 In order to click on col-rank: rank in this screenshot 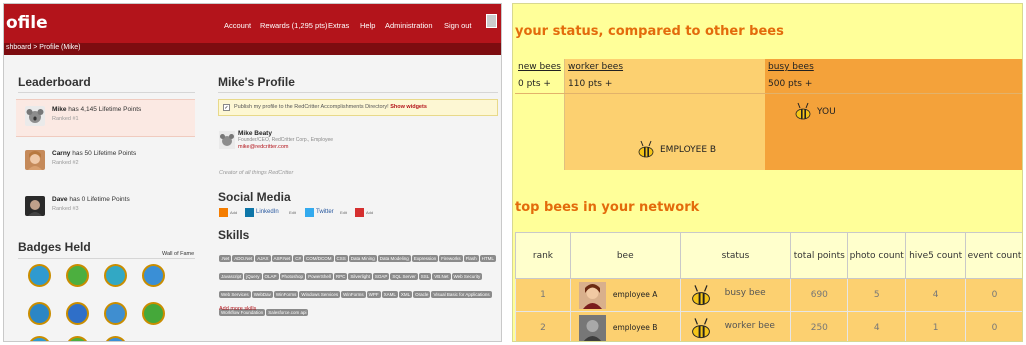, I will do `click(543, 255)`.